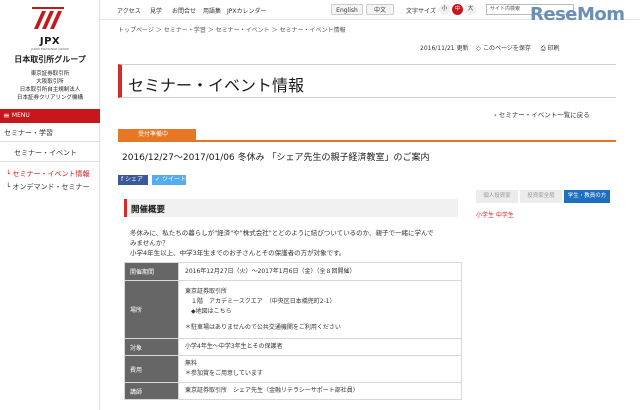 This screenshot has height=410, width=640. Describe the element at coordinates (185, 30) in the screenshot. I see `breadcrumb-item-seminar: セミナー・学習` at that location.